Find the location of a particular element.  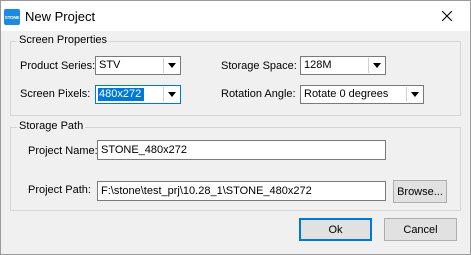

rotation-angle-select: Rotate 0 degrees is located at coordinates (362, 94).